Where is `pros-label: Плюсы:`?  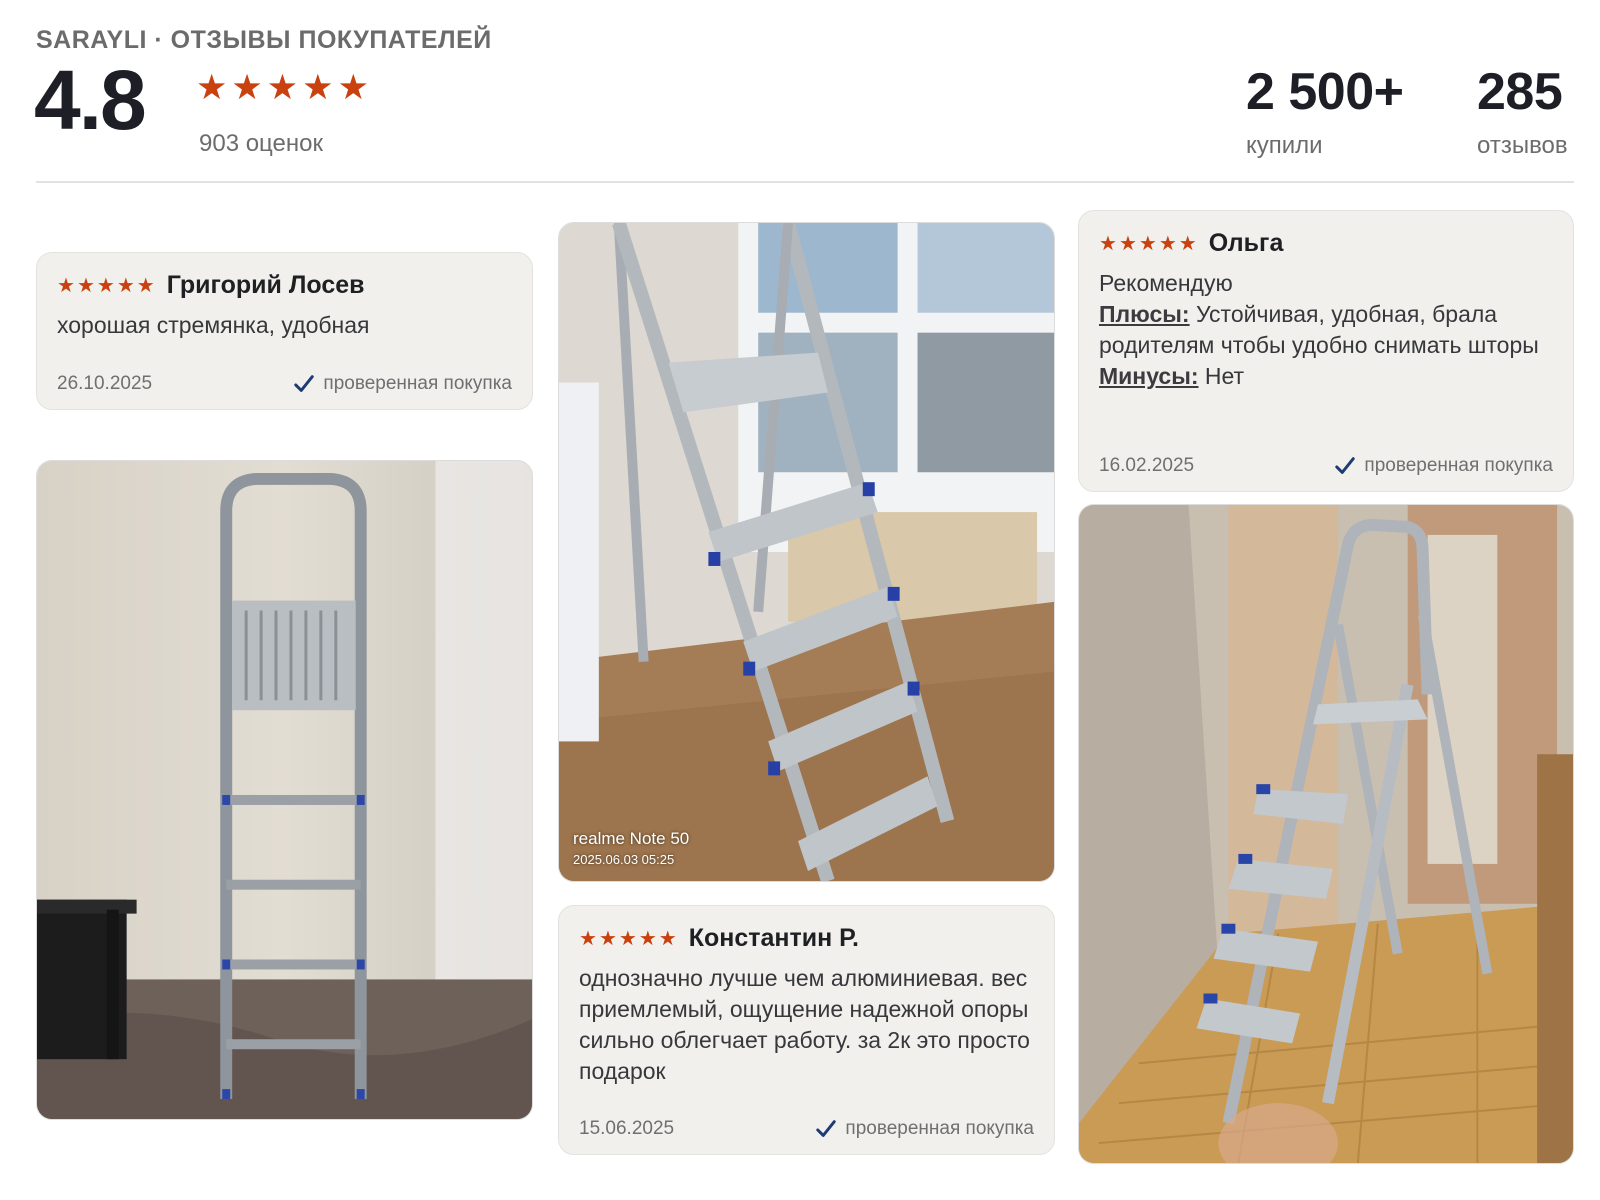 pros-label: Плюсы: is located at coordinates (1144, 314).